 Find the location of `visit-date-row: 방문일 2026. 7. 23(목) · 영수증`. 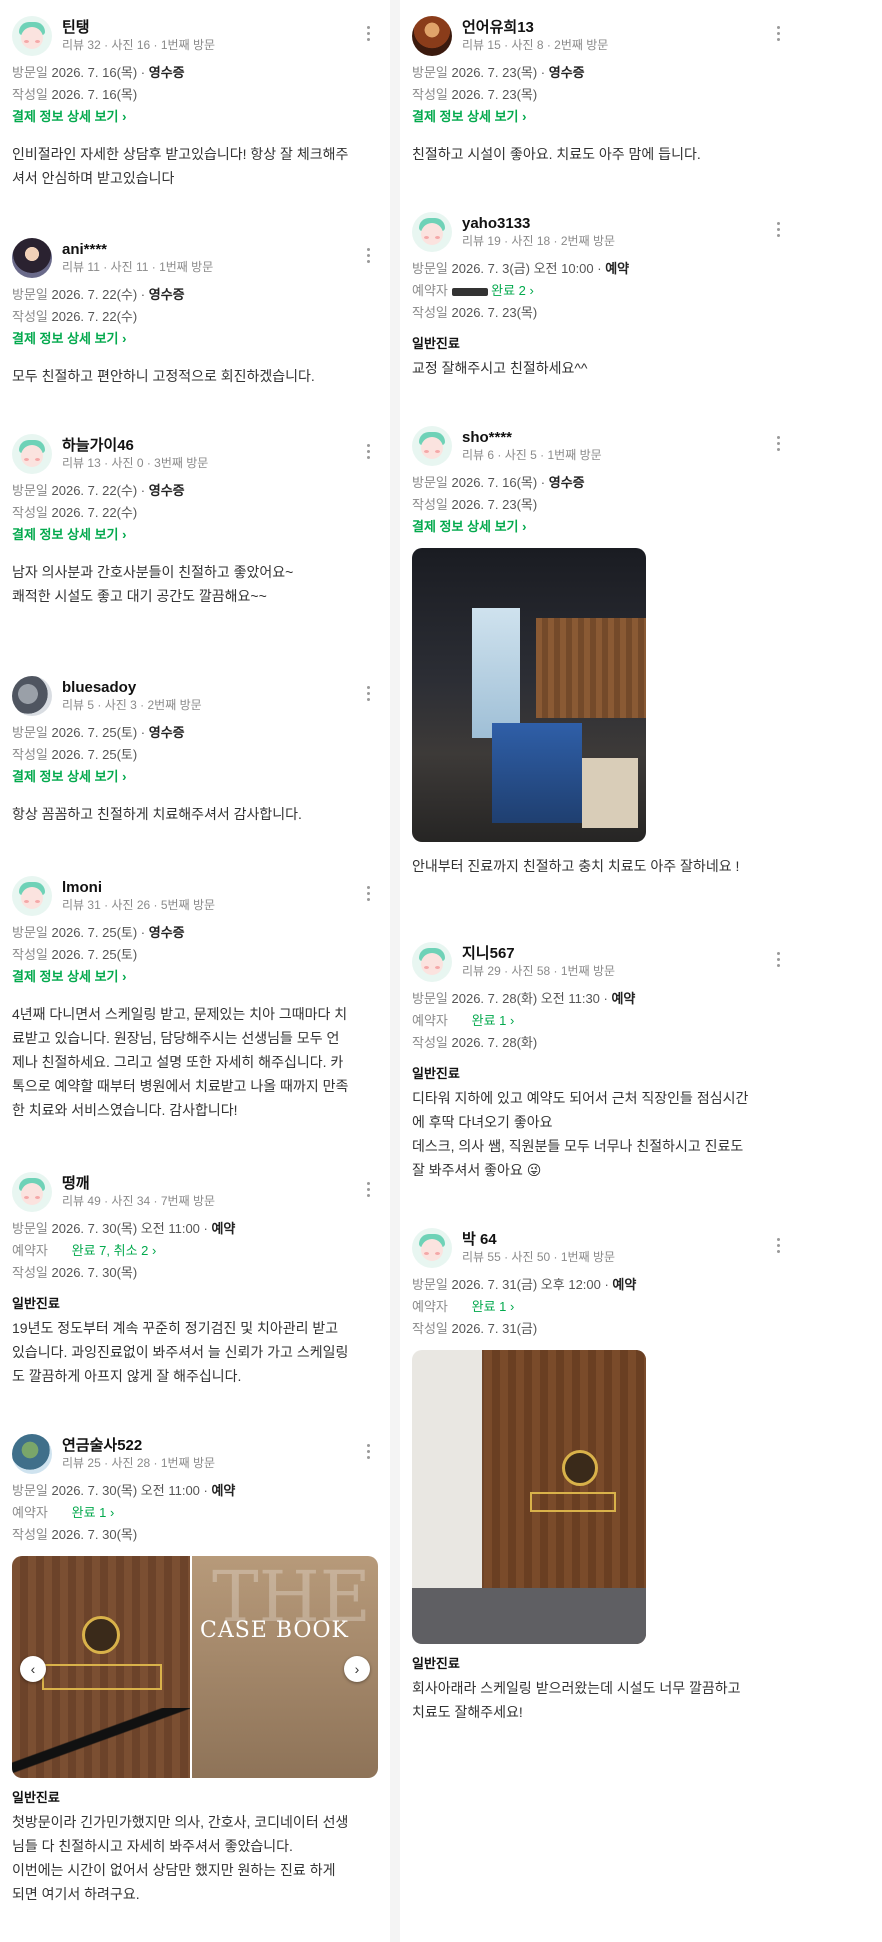

visit-date-row: 방문일 2026. 7. 23(목) · 영수증 is located at coordinates (498, 72).